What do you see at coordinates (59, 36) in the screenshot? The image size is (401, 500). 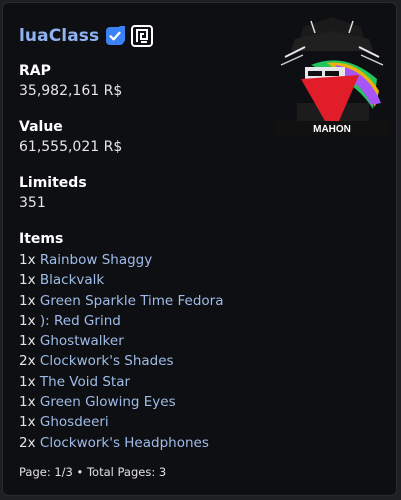 I see `username-link: luaClass` at bounding box center [59, 36].